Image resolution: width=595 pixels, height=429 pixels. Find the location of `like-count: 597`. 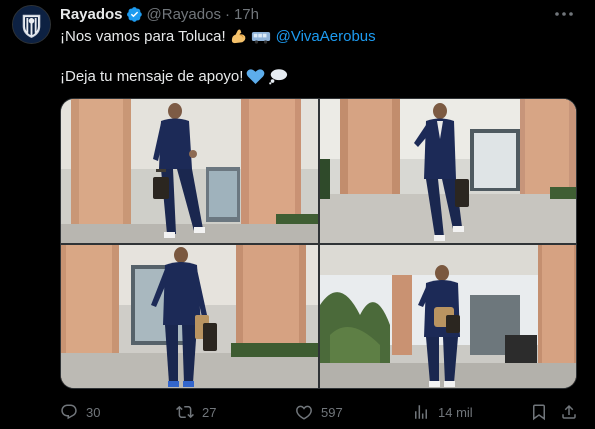

like-count: 597 is located at coordinates (332, 412).